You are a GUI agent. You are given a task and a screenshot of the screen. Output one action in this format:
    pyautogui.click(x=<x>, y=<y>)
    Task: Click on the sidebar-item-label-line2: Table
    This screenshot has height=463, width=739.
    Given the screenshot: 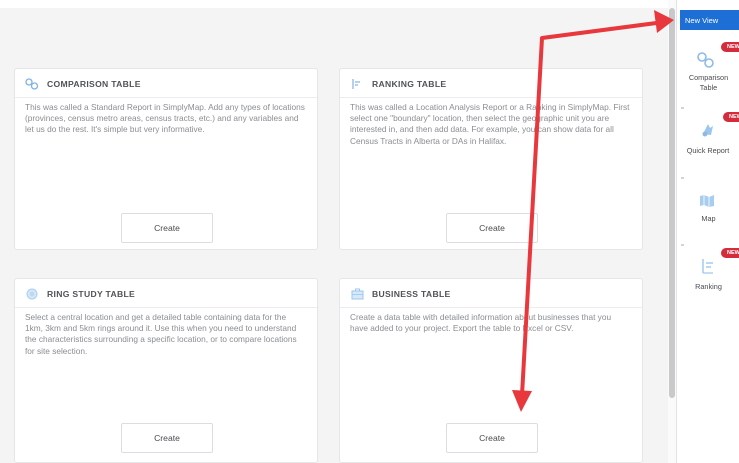 What is the action you would take?
    pyautogui.click(x=708, y=87)
    